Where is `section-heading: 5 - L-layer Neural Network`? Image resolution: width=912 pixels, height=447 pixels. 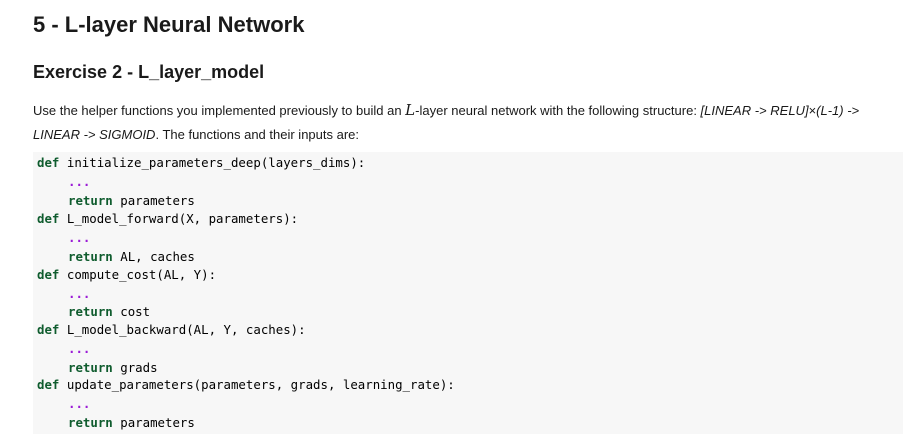
section-heading: 5 - L-layer Neural Network is located at coordinates (169, 24).